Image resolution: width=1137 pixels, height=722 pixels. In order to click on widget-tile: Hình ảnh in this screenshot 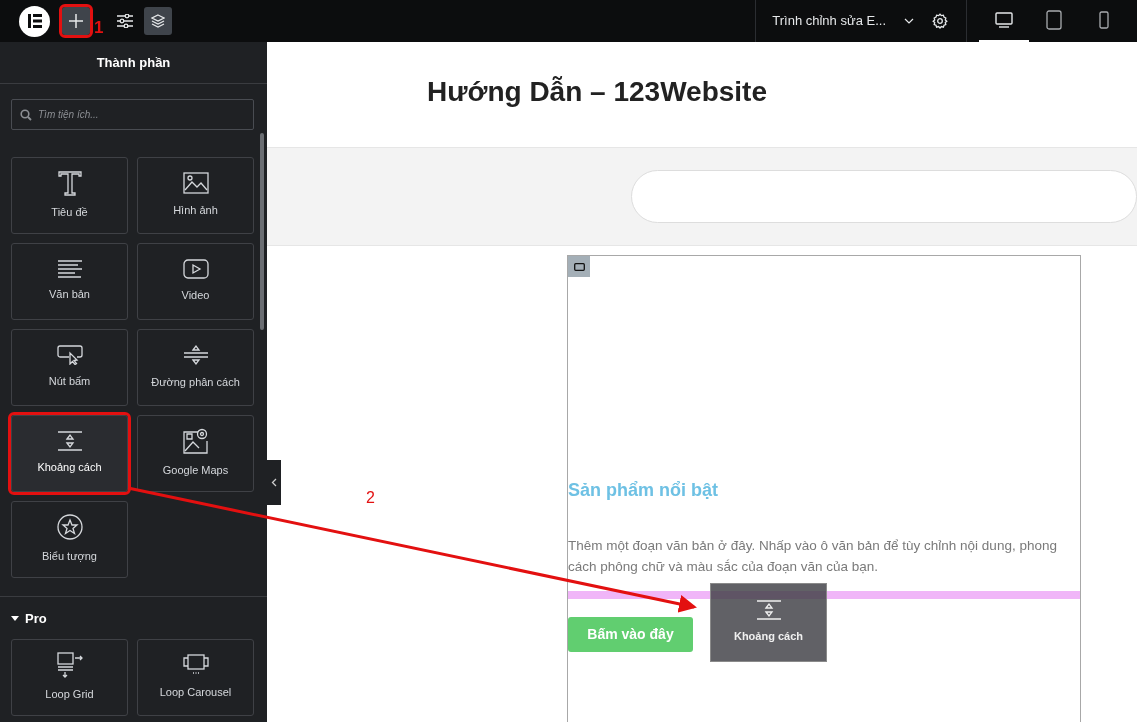, I will do `click(195, 195)`.